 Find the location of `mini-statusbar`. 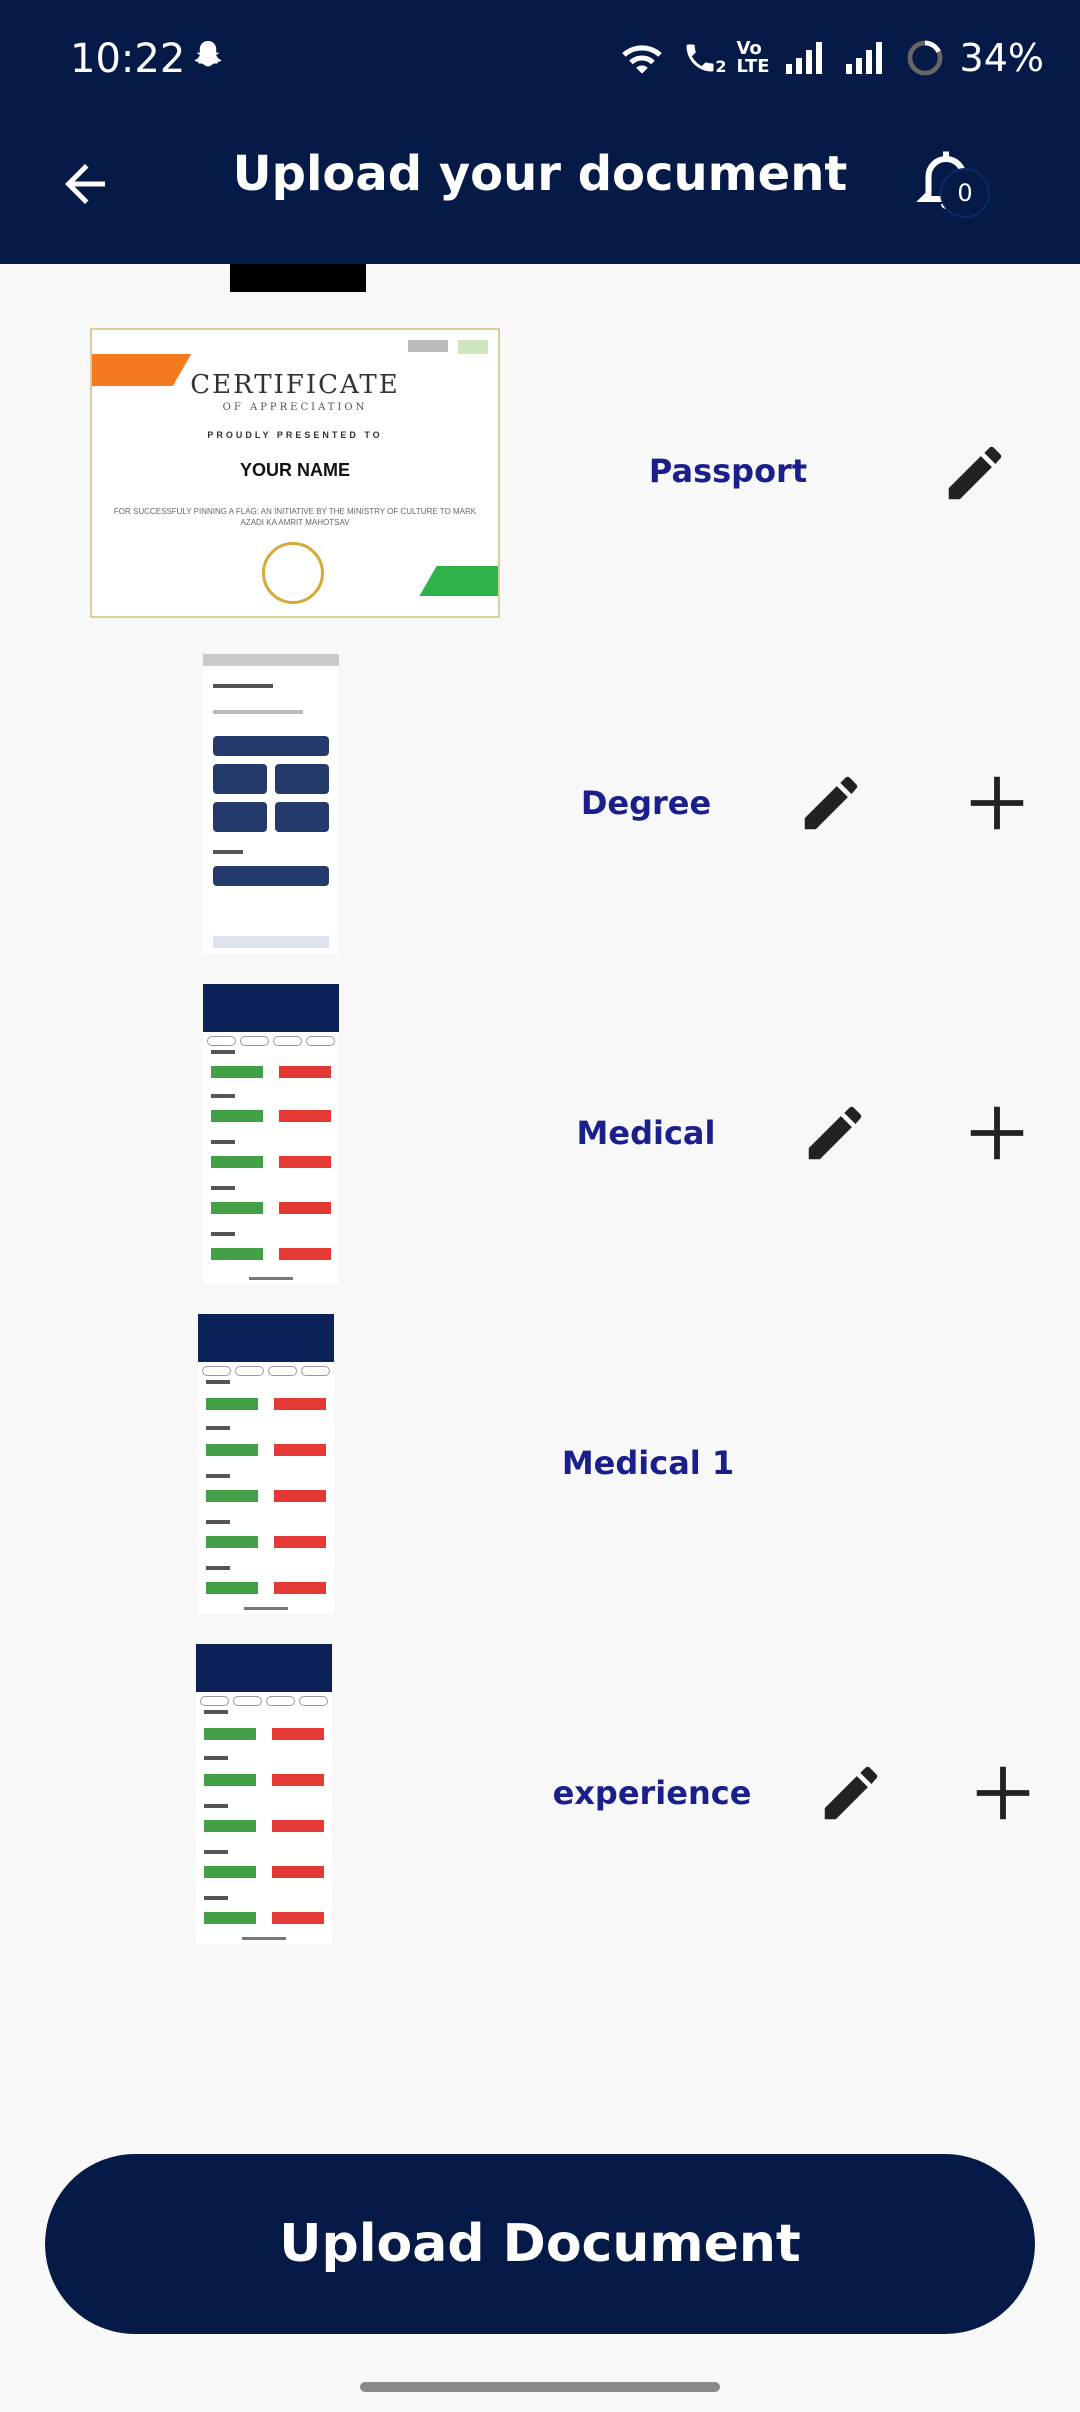

mini-statusbar is located at coordinates (271, 660).